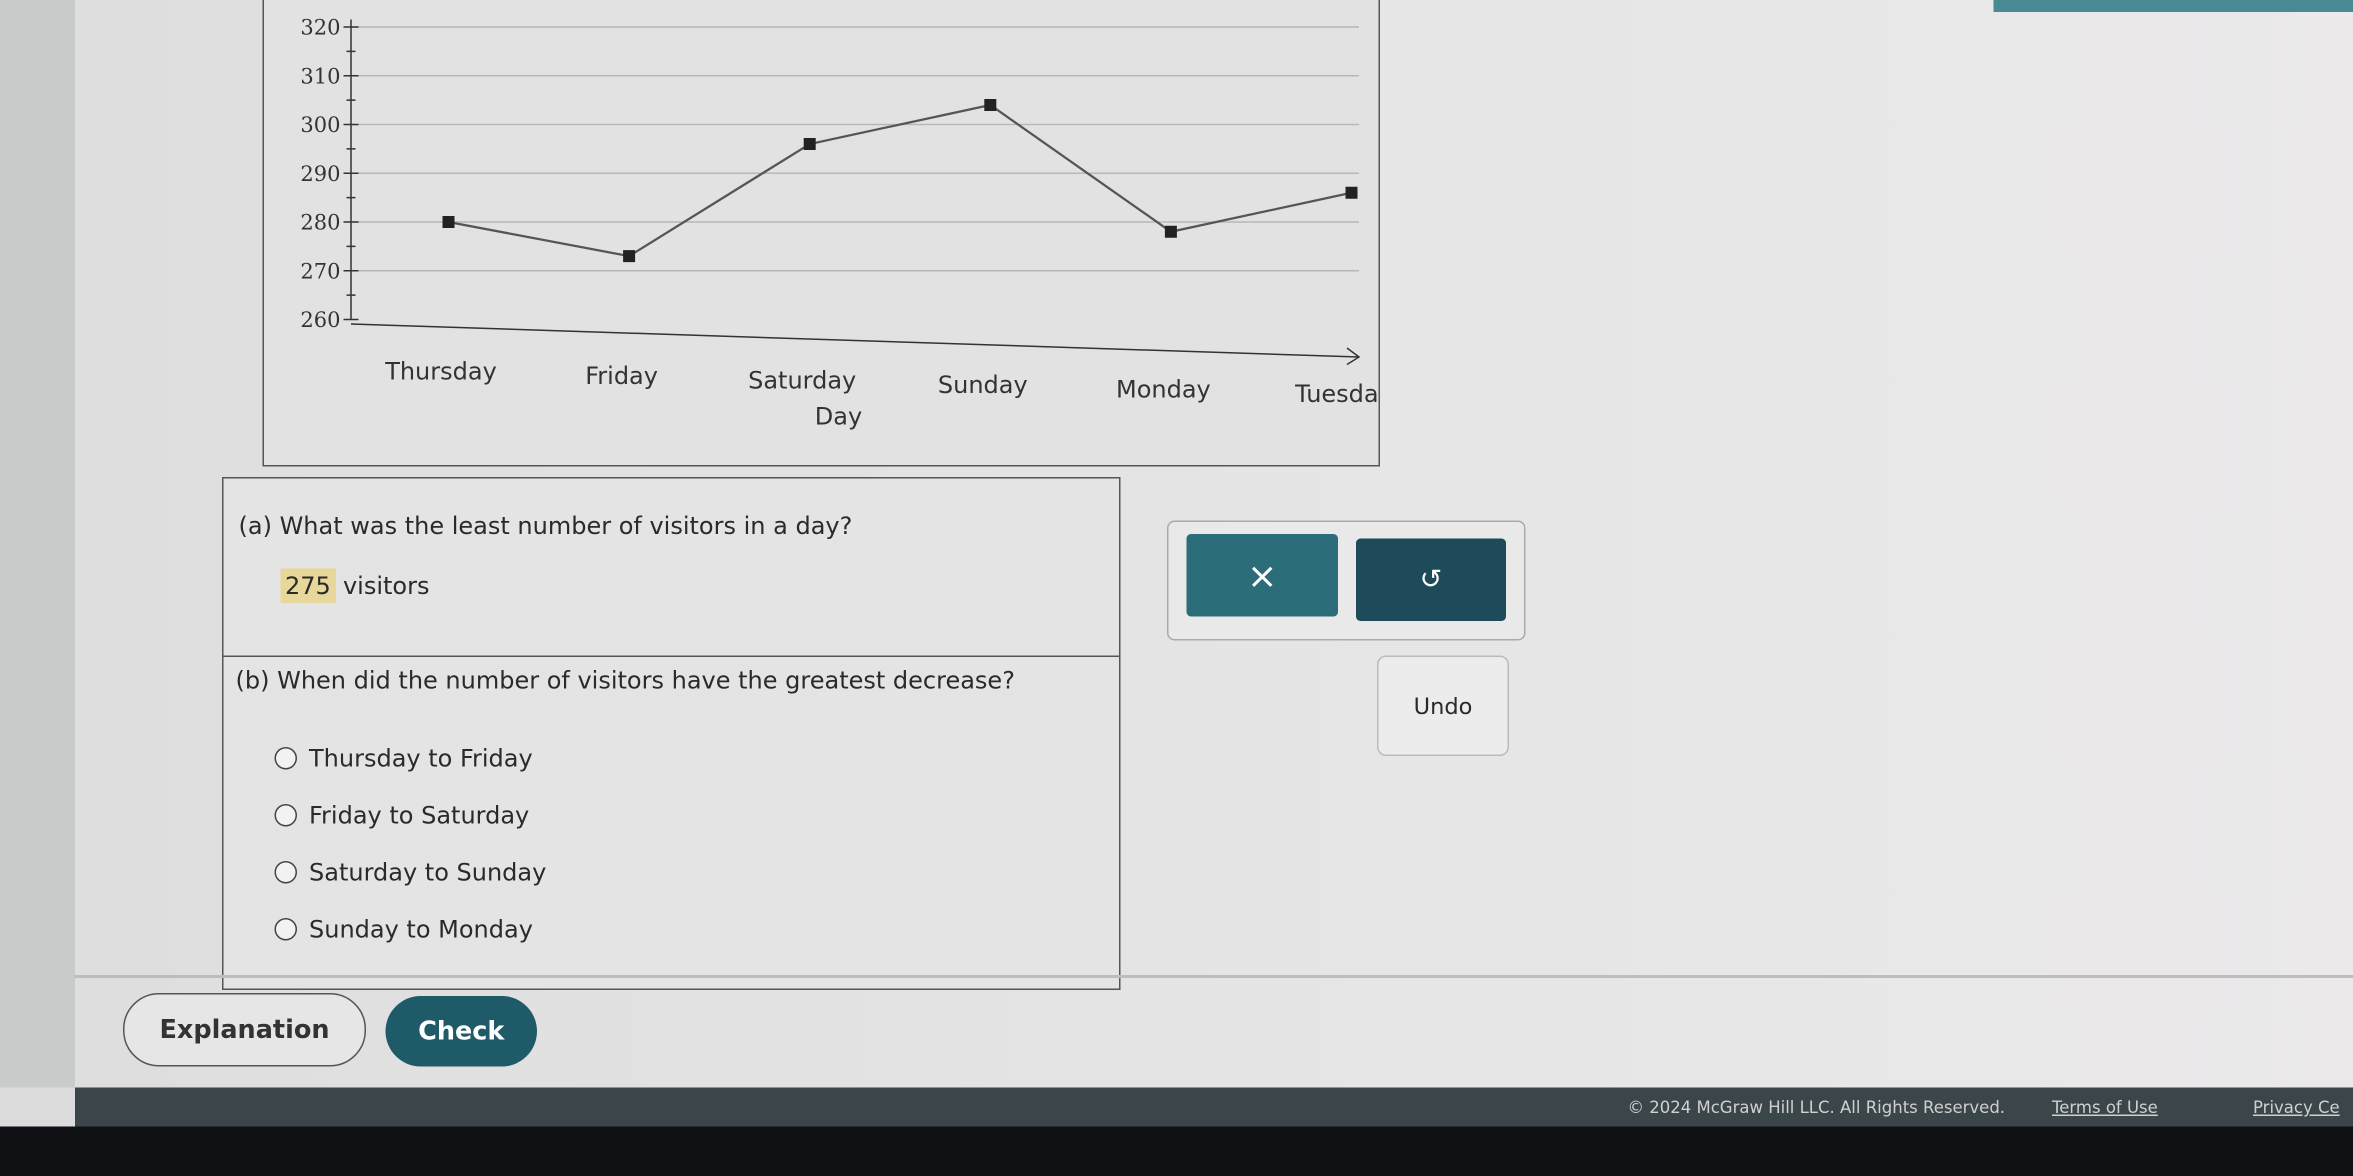 This screenshot has height=1176, width=2353. What do you see at coordinates (421, 758) in the screenshot?
I see `option-label: Thursday to Friday` at bounding box center [421, 758].